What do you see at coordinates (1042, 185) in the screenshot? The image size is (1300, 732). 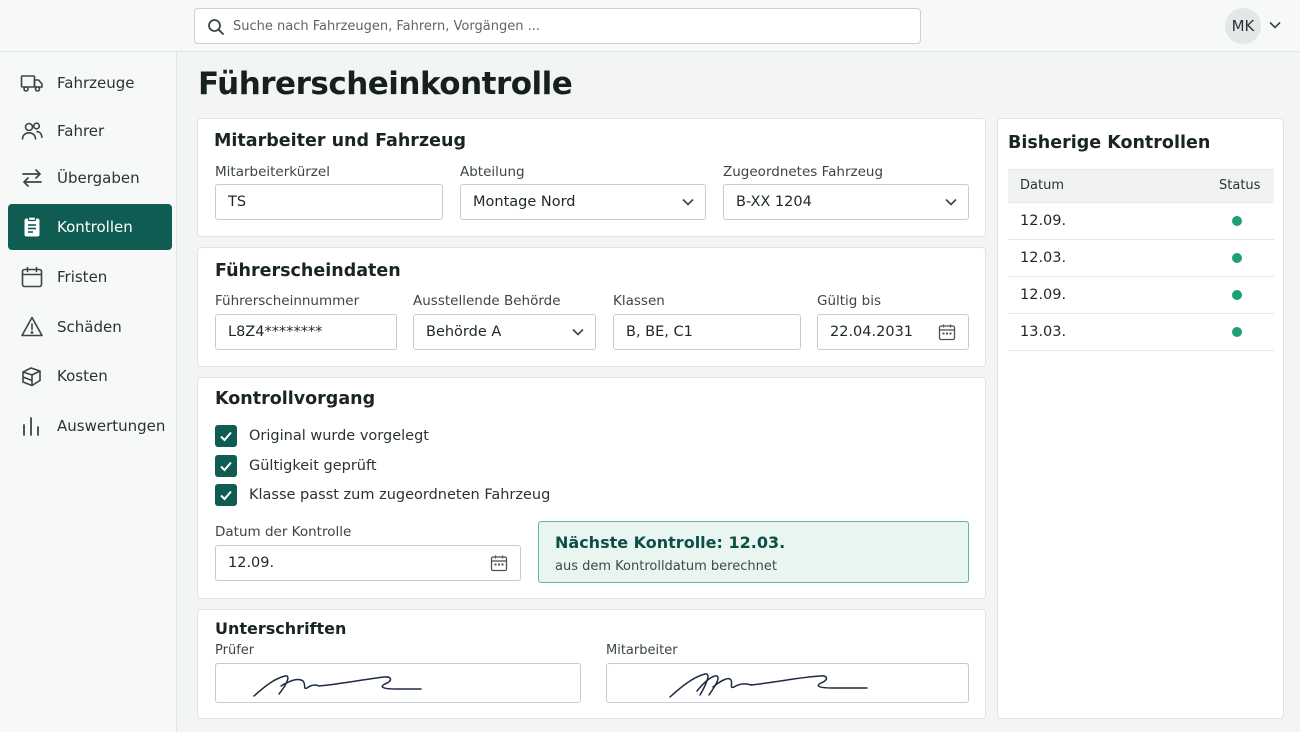 I see `column-header-date: Datum` at bounding box center [1042, 185].